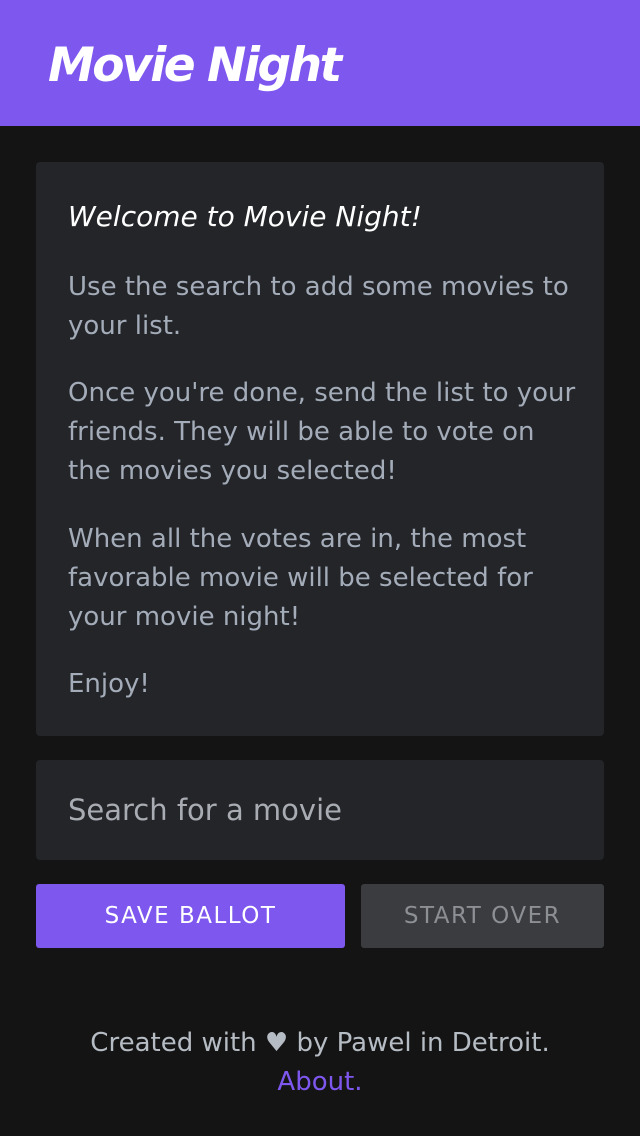  Describe the element at coordinates (109, 684) in the screenshot. I see `welcome-paragraph-enjoy: Enjoy!` at that location.